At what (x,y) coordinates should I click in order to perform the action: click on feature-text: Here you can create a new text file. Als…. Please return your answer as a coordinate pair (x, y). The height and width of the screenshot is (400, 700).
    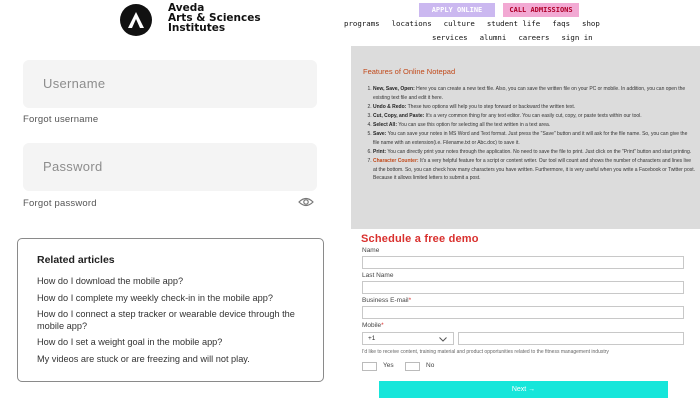
    Looking at the image, I should click on (529, 93).